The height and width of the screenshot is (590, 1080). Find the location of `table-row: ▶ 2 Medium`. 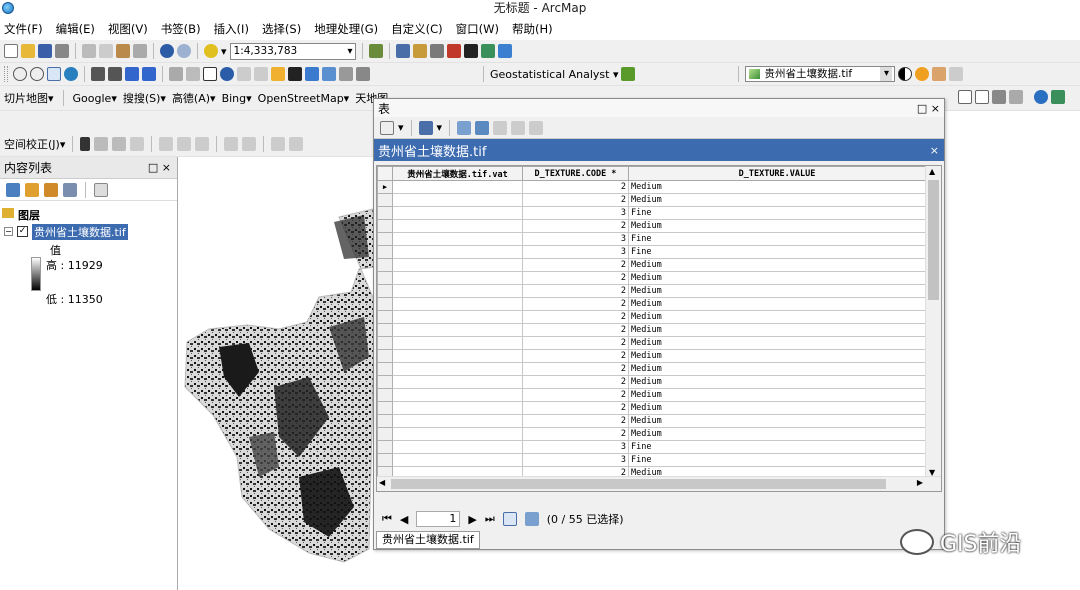

table-row: ▶ 2 Medium is located at coordinates (651, 187).